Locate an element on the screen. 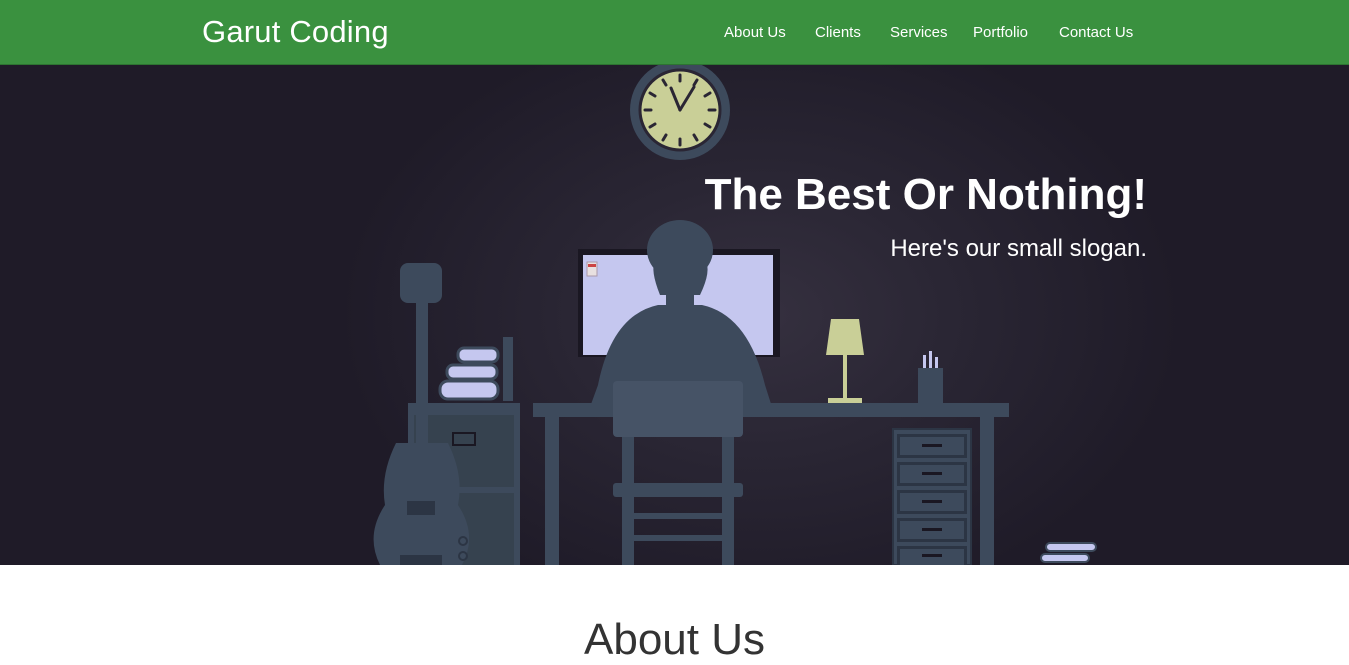 This screenshot has width=1349, height=665. nav-link-contact-us: Contact Us is located at coordinates (1096, 32).